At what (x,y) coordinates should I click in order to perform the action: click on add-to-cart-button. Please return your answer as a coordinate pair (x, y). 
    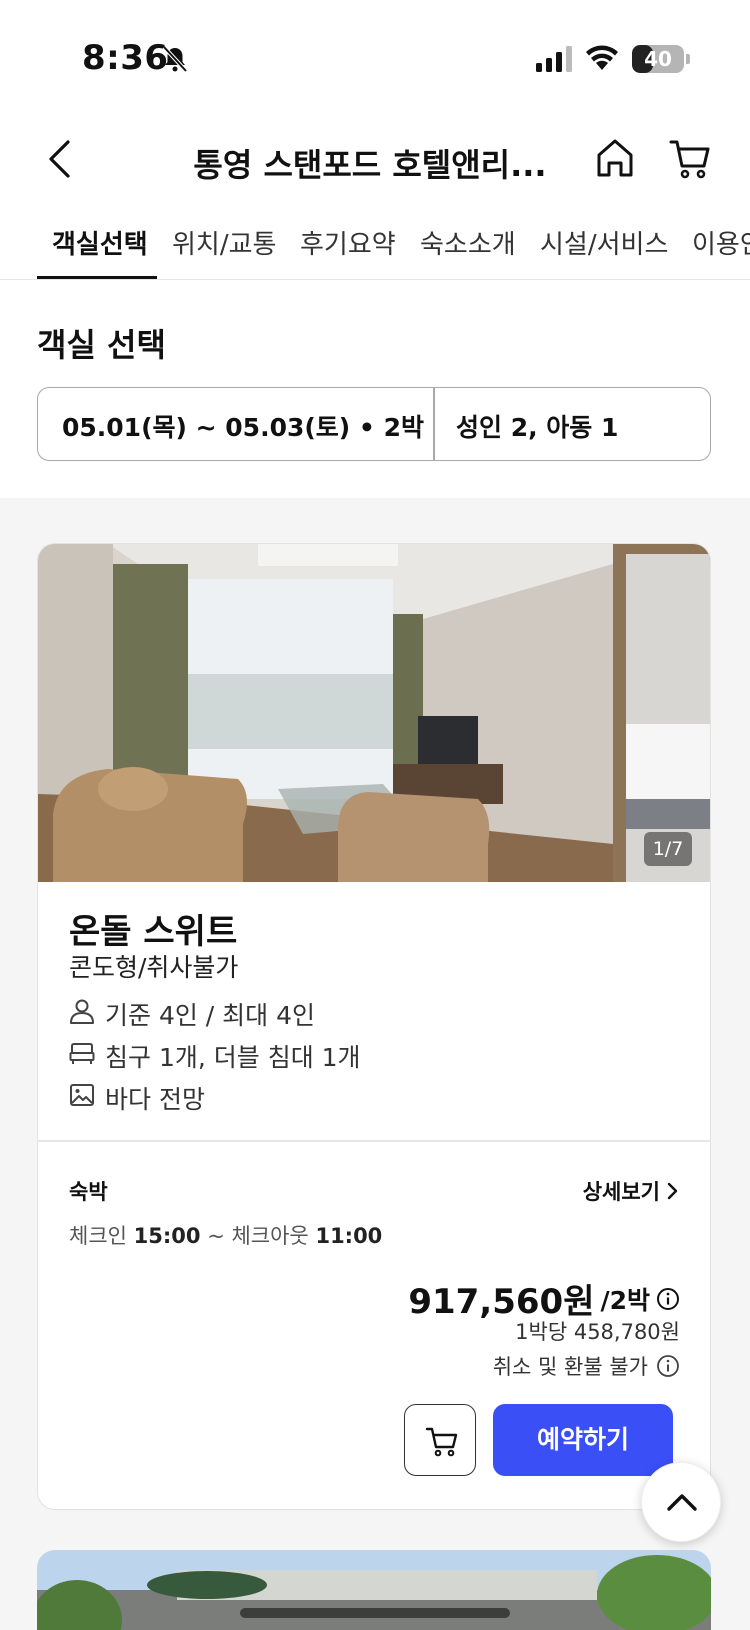
    Looking at the image, I should click on (440, 1440).